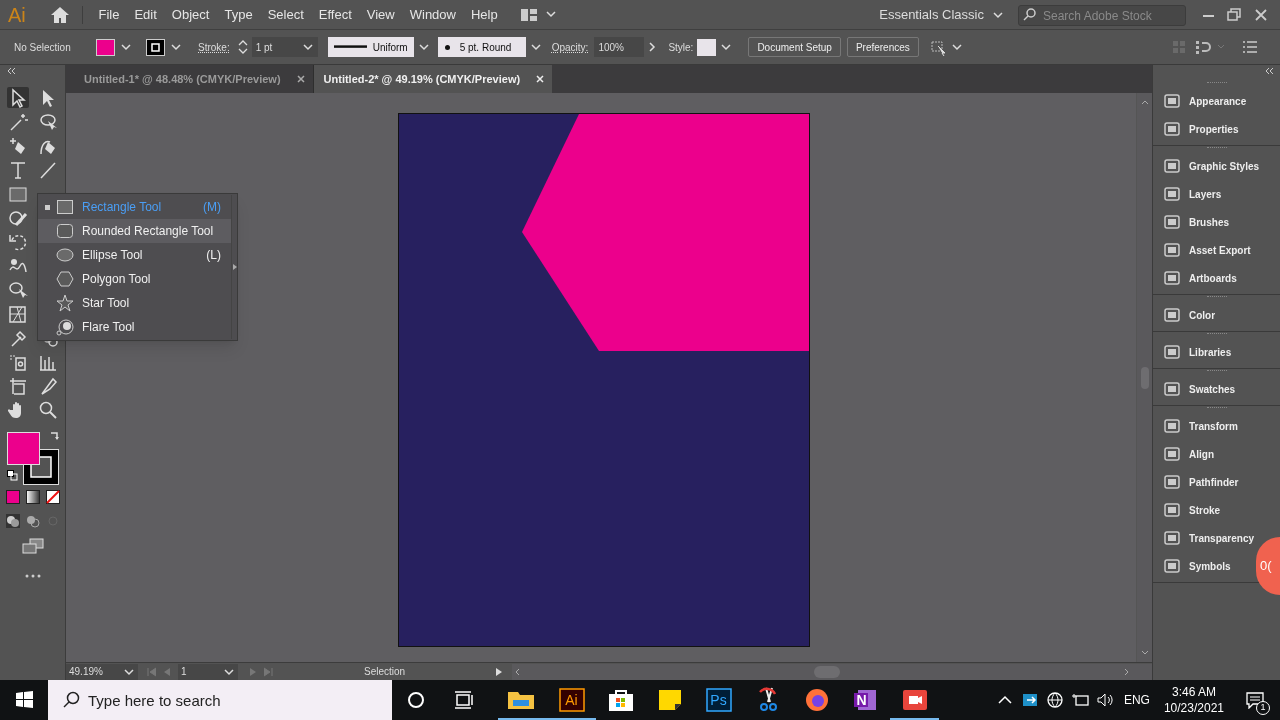  I want to click on status-menu-icon, so click(499, 671).